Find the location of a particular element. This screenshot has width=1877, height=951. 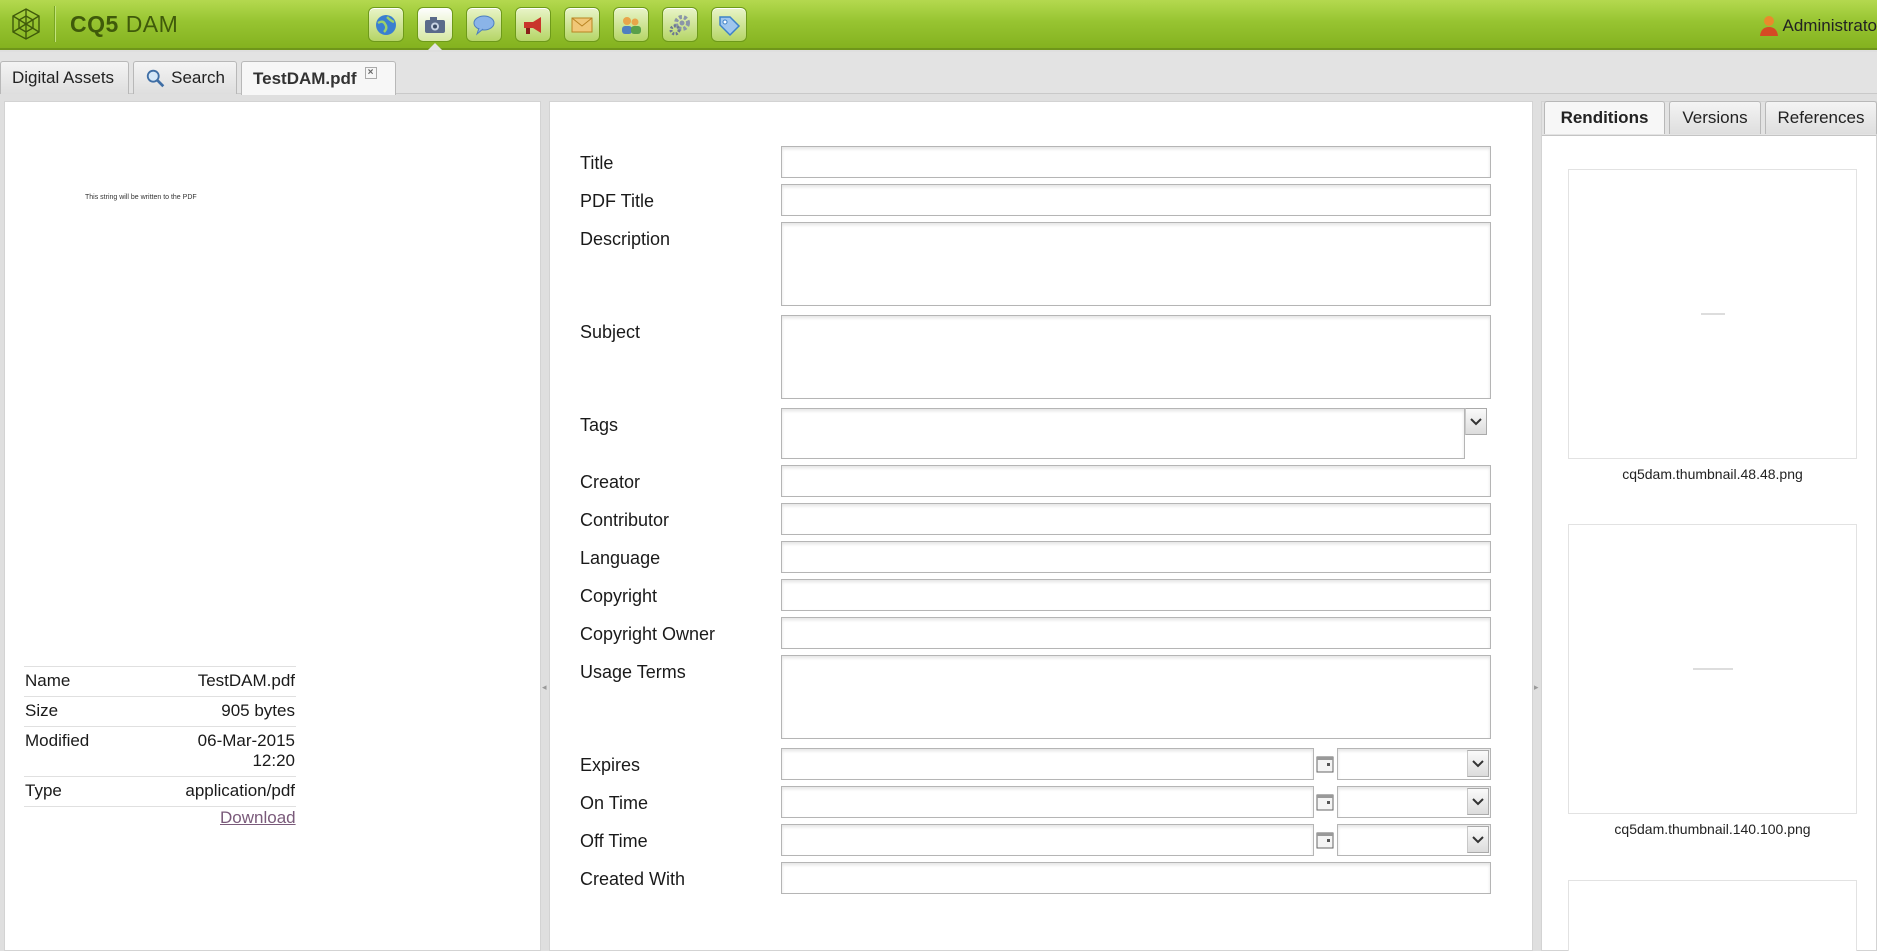

tab-versions: Versions is located at coordinates (1715, 117).